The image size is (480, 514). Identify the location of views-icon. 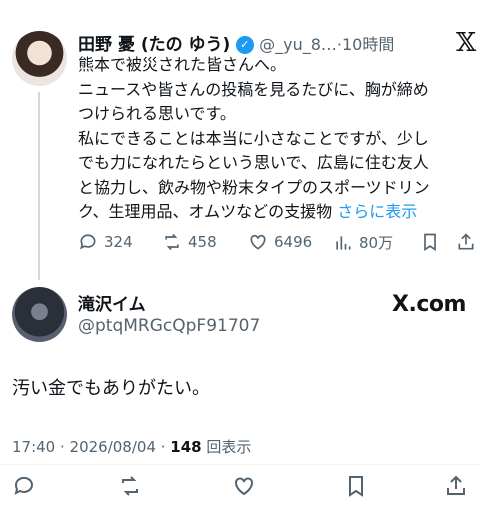
(343, 242).